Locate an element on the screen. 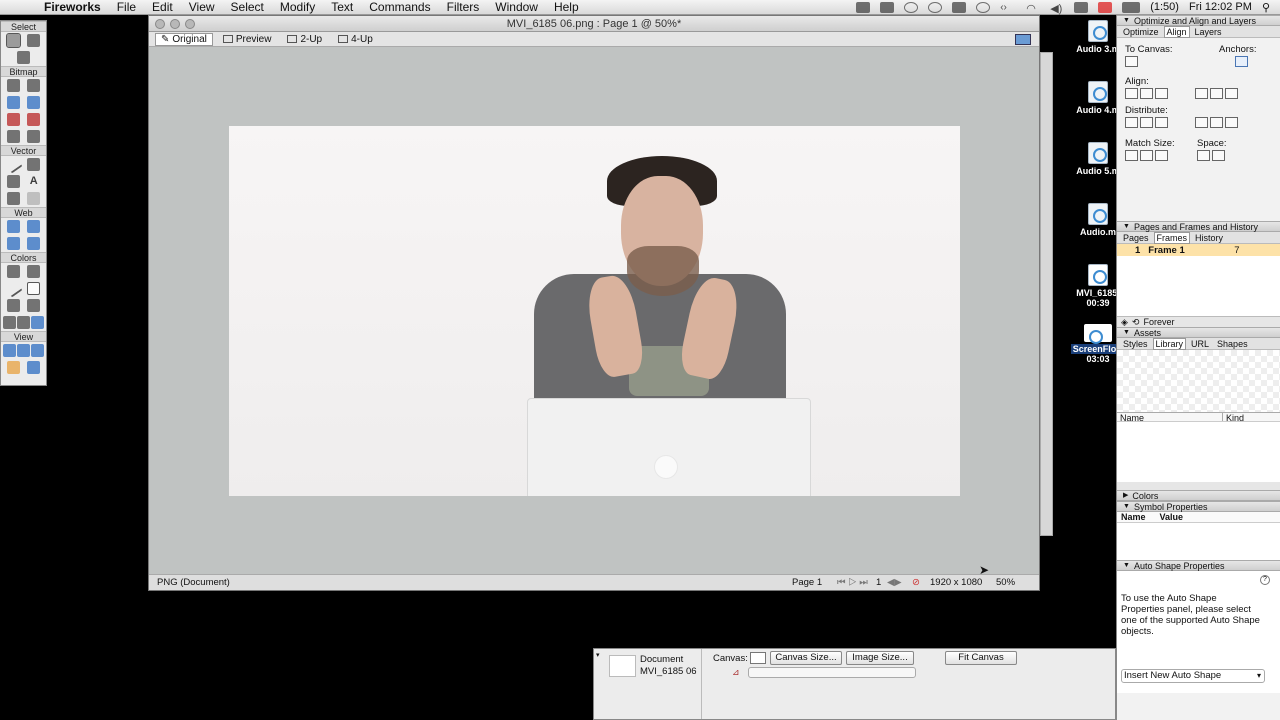 This screenshot has height=720, width=1280. tab-4up: 4-Up is located at coordinates (355, 39).